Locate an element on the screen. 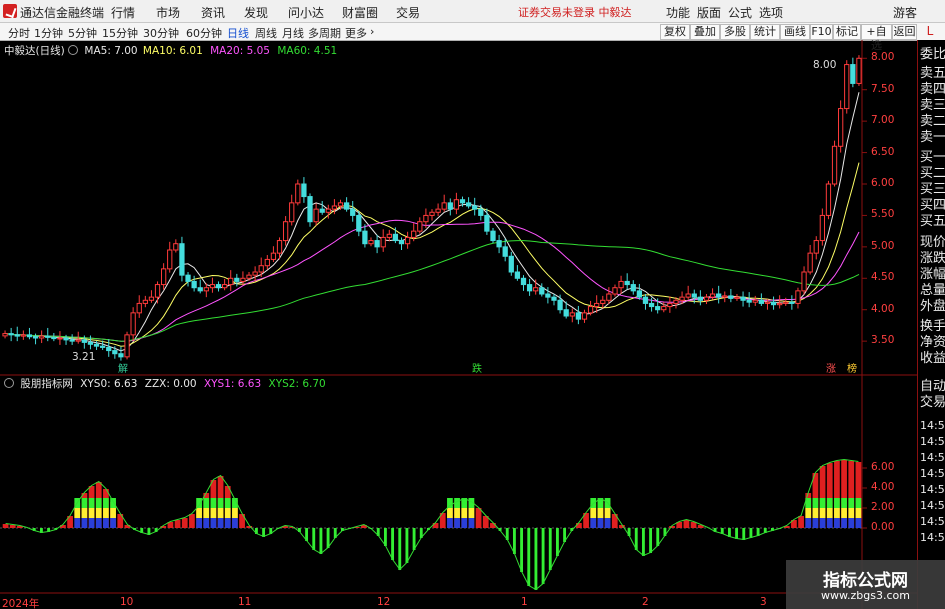 This screenshot has width=945, height=609. side-item-sell5: 卖五 is located at coordinates (932, 73).